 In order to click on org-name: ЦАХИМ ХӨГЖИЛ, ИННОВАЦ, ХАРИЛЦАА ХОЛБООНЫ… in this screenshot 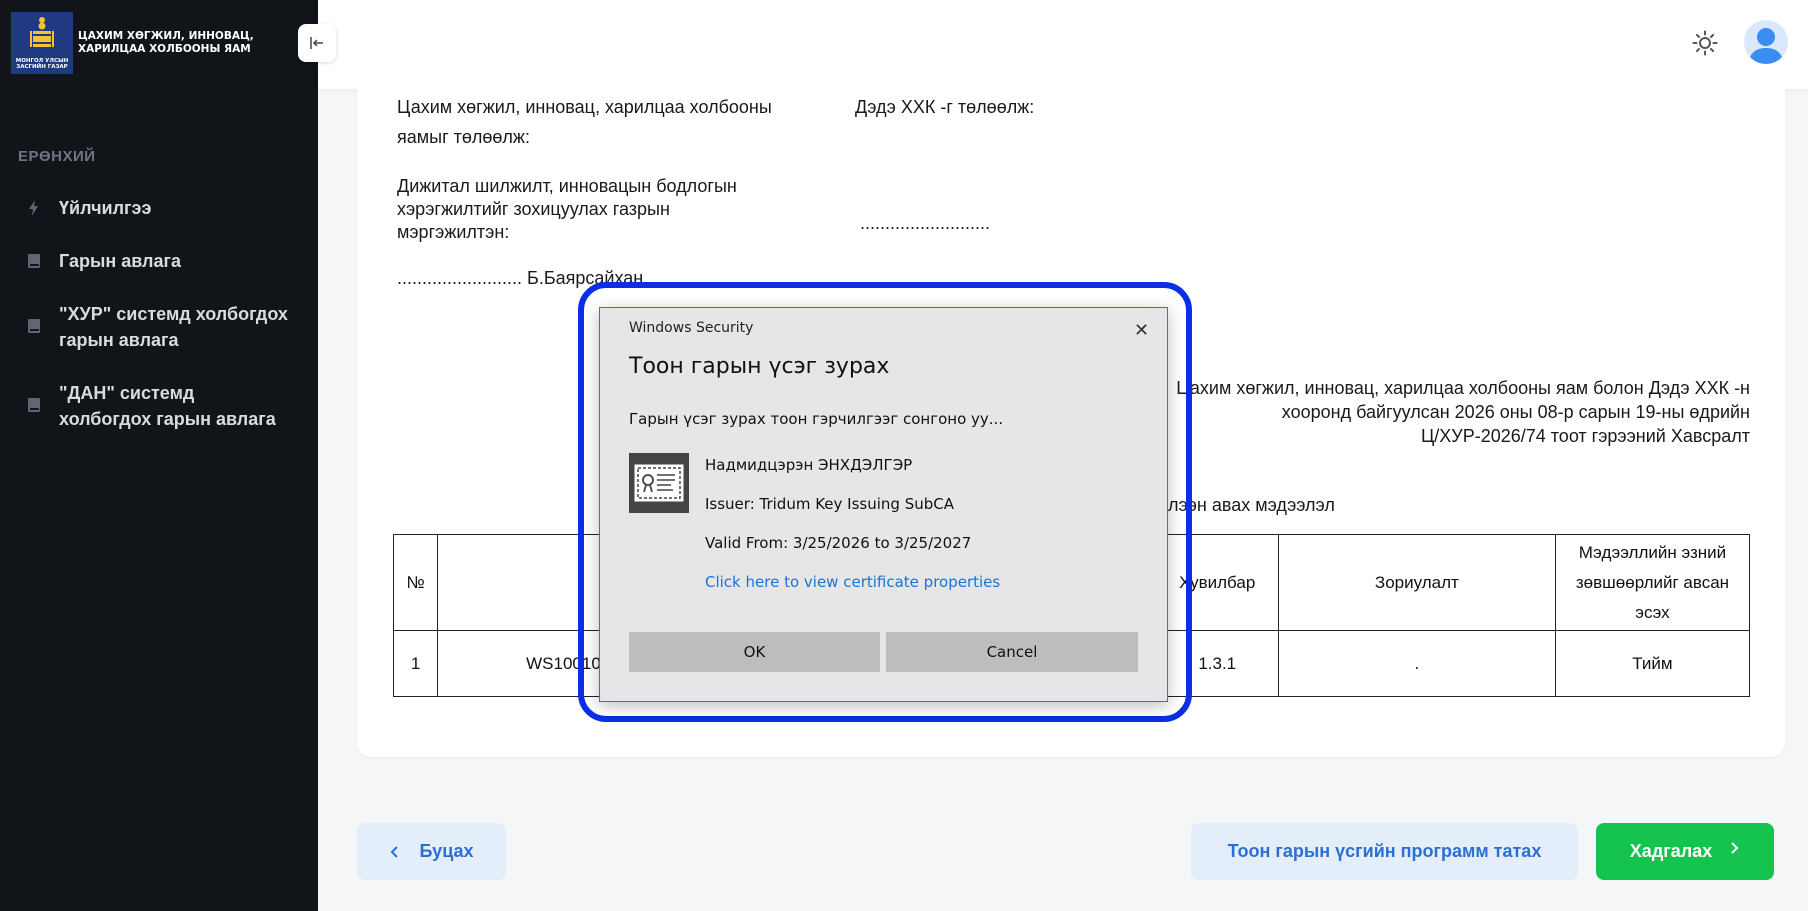, I will do `click(166, 42)`.